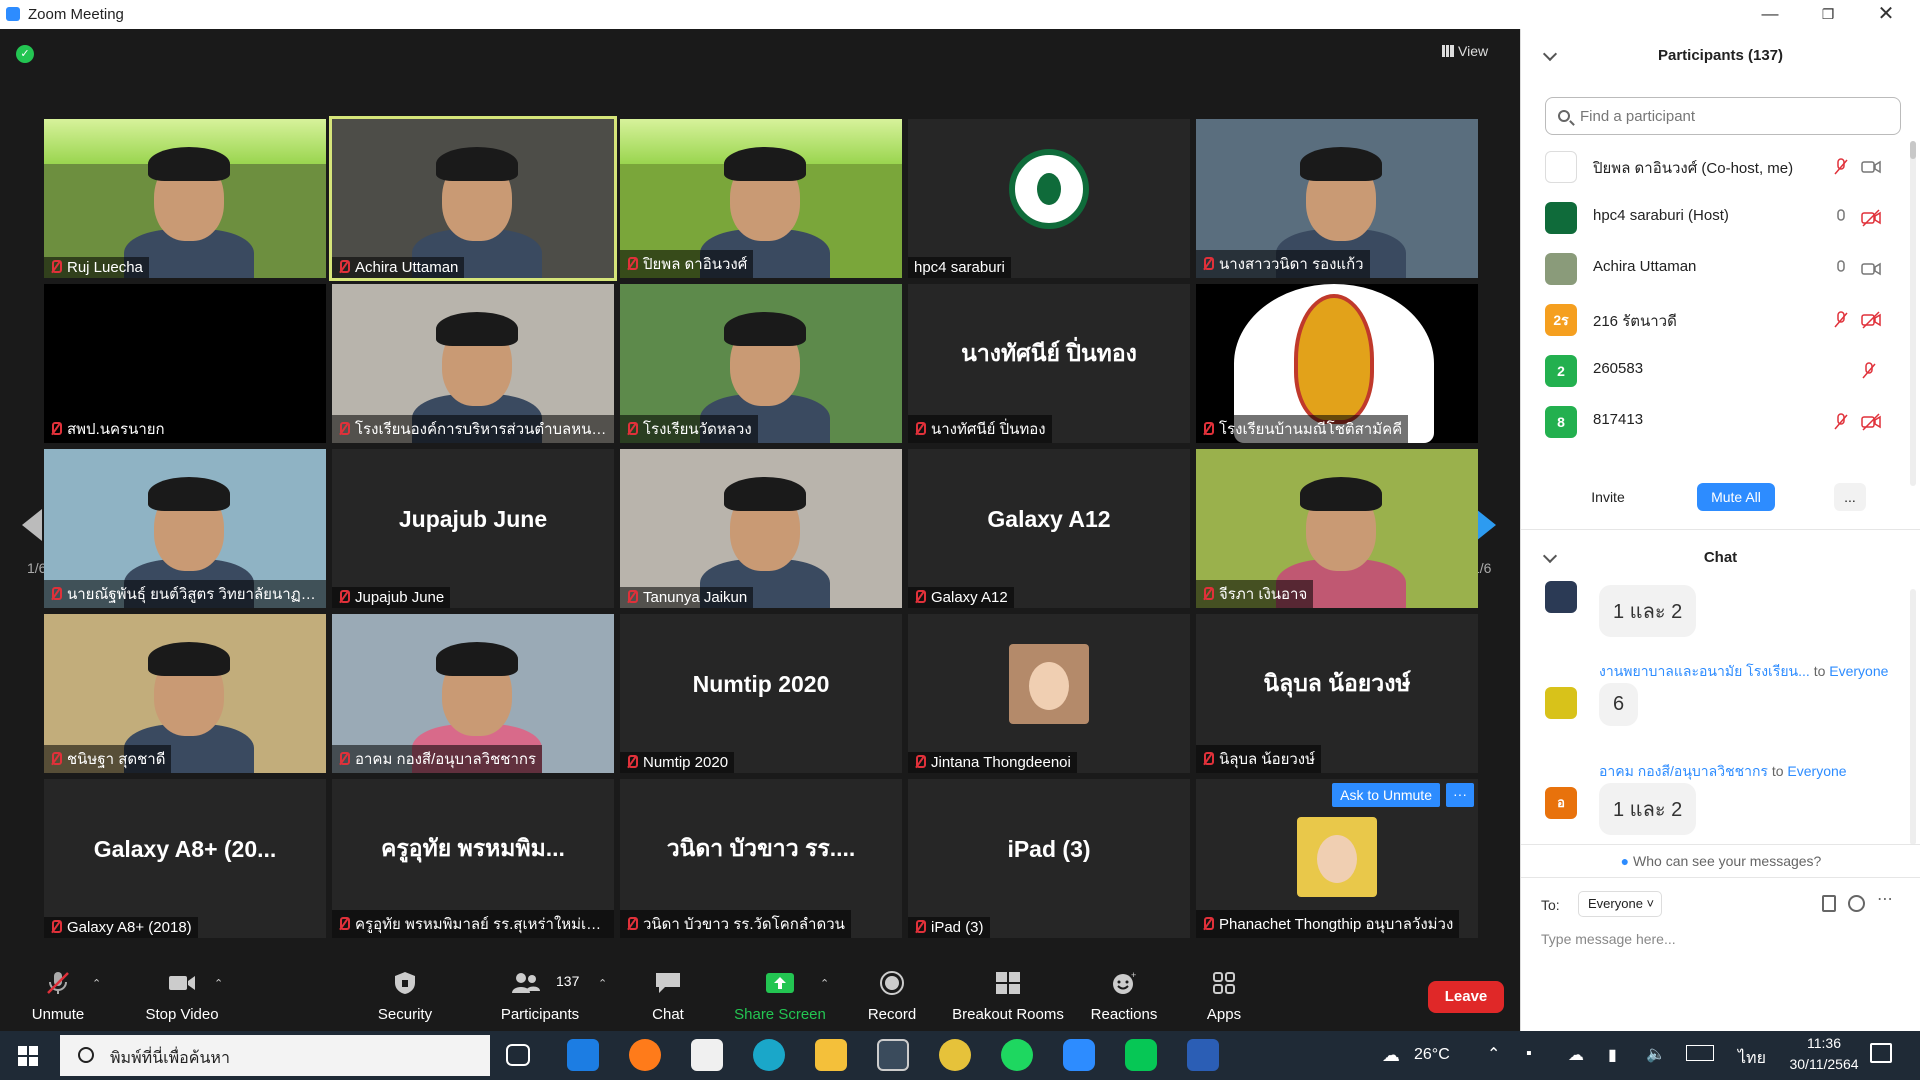 The image size is (1920, 1080). What do you see at coordinates (1529, 1054) in the screenshot?
I see `network-icon: ▪` at bounding box center [1529, 1054].